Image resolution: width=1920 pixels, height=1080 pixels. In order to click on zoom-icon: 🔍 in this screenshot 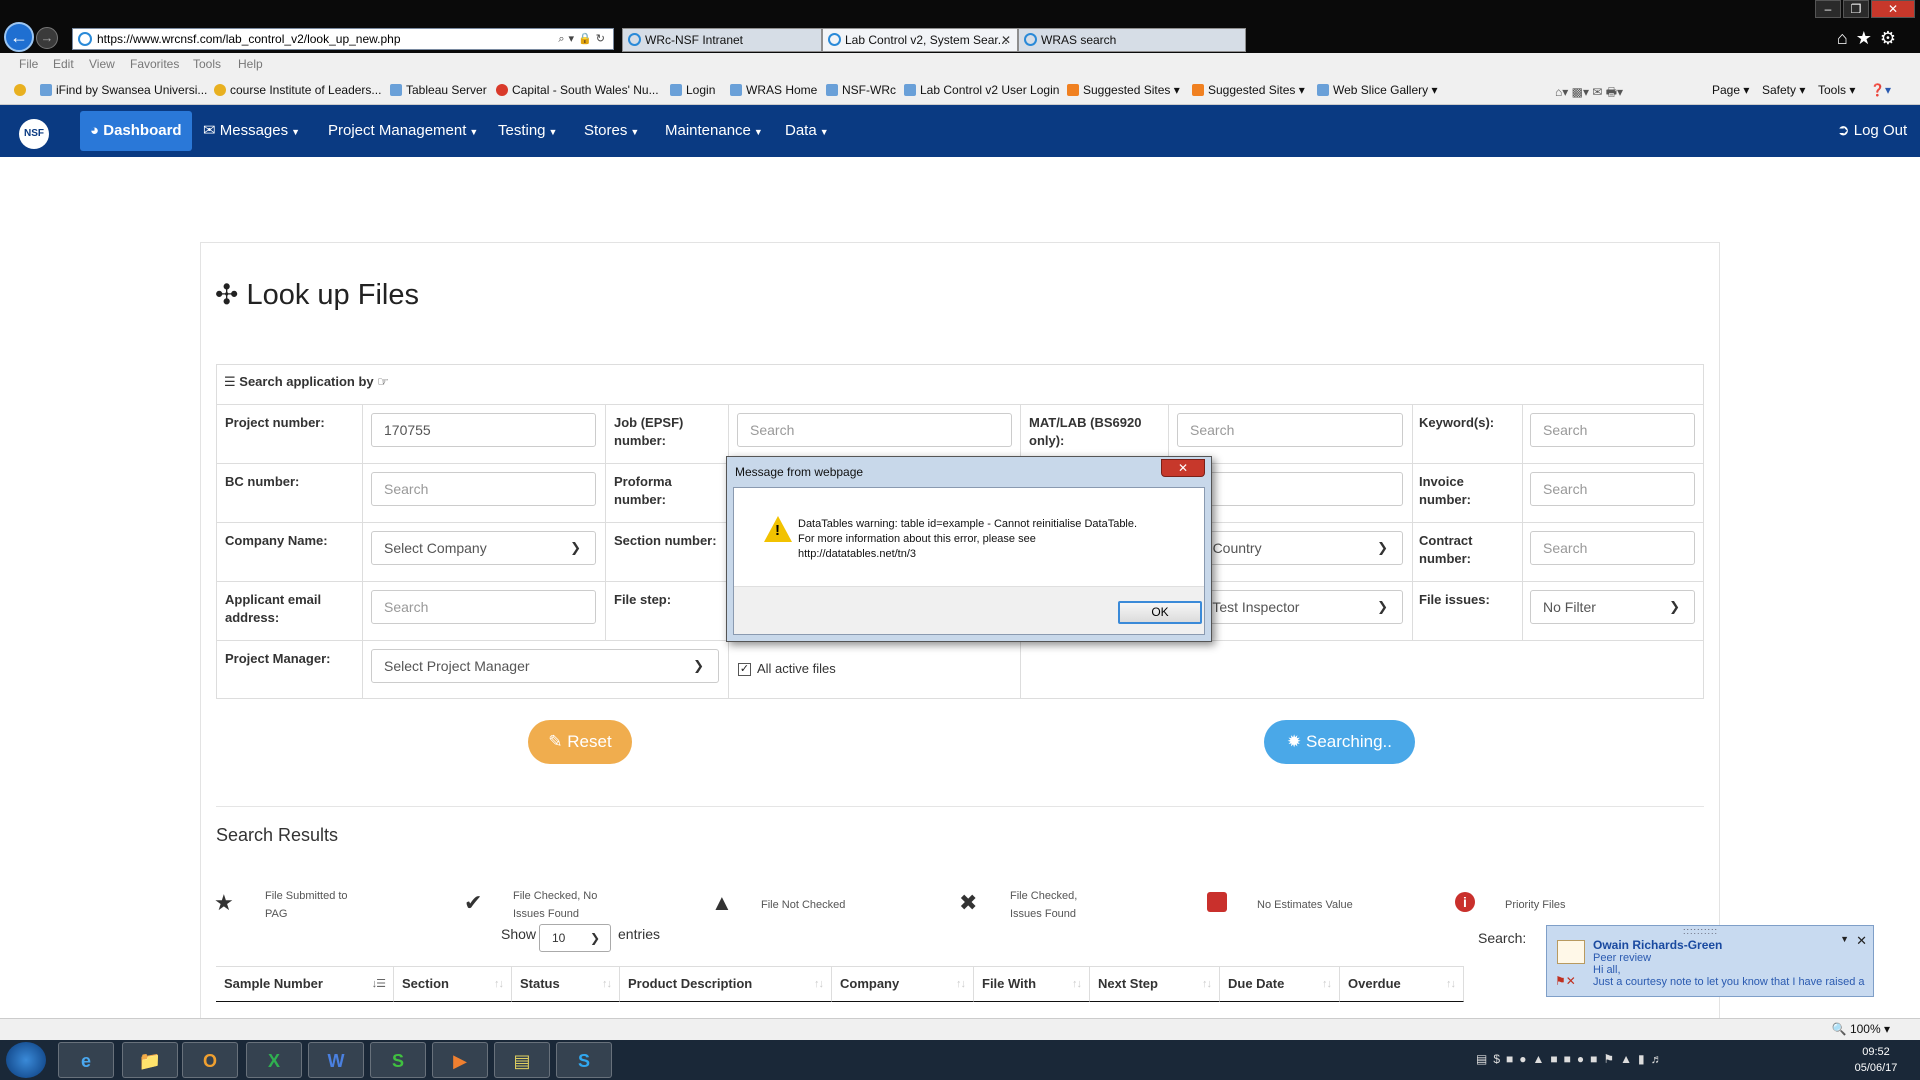, I will do `click(1839, 1029)`.